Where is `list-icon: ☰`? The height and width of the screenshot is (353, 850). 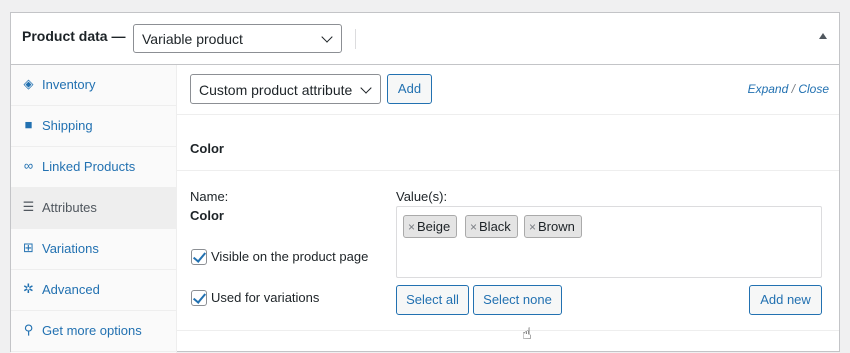 list-icon: ☰ is located at coordinates (28, 206).